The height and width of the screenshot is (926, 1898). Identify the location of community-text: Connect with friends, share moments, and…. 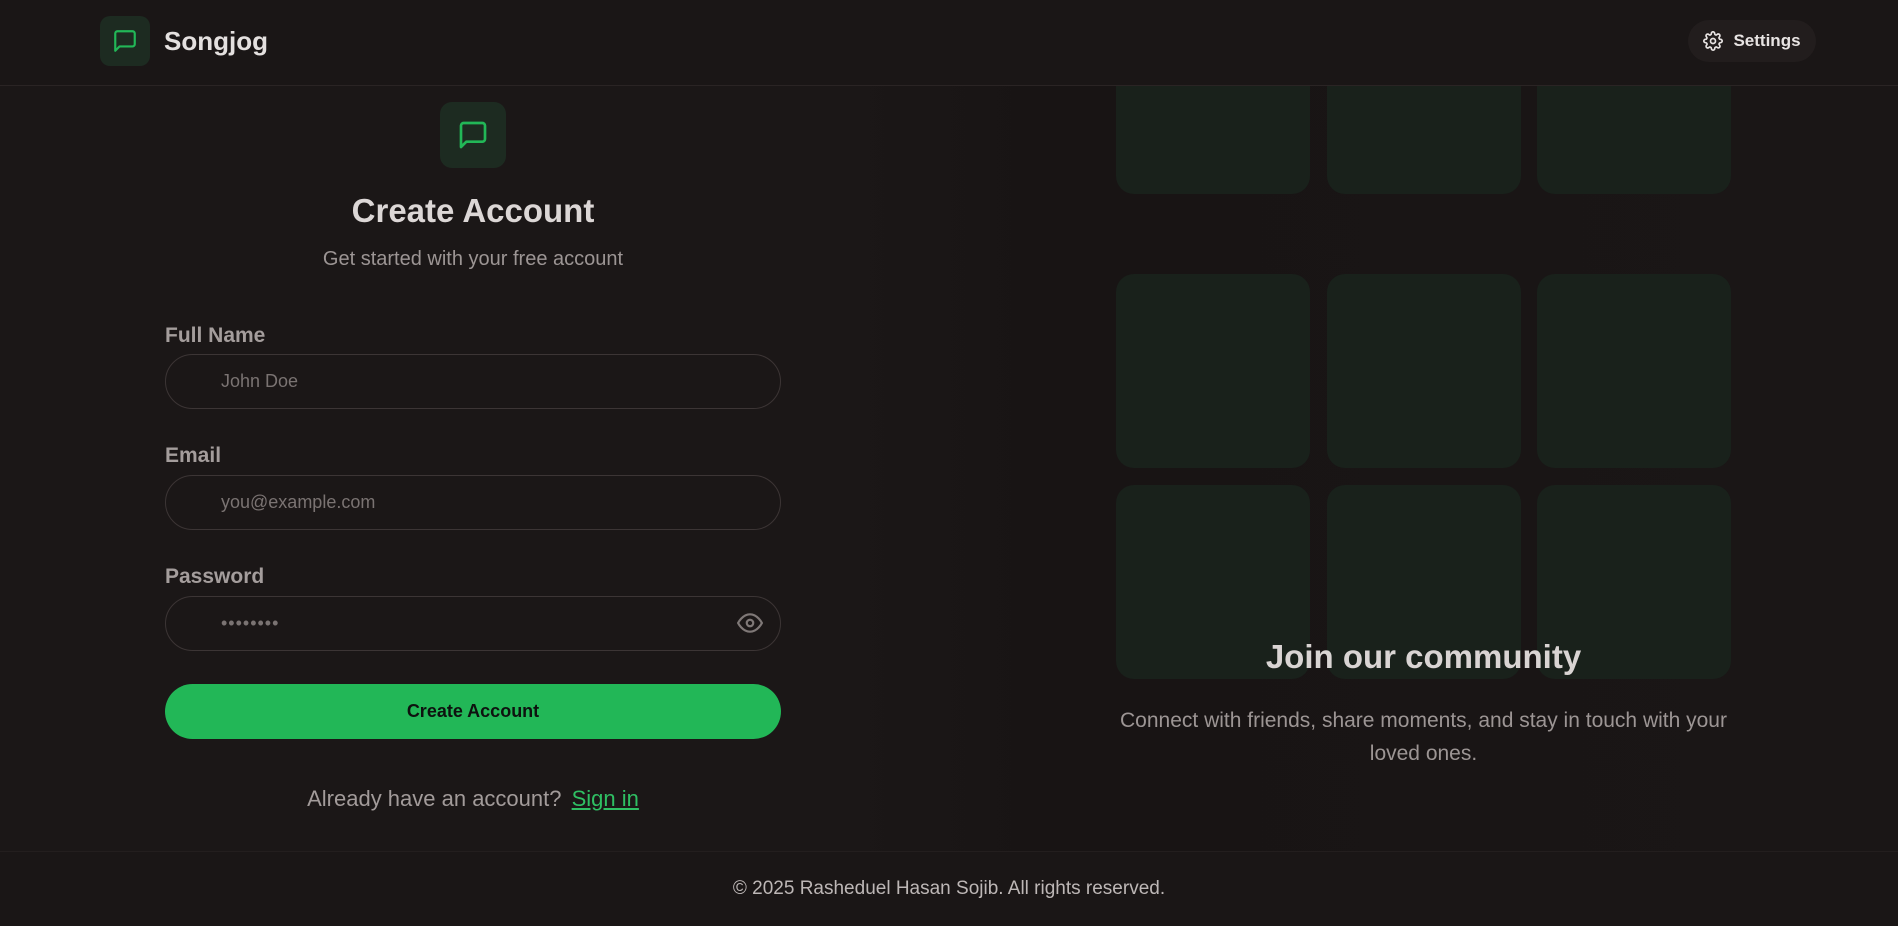
(1423, 737).